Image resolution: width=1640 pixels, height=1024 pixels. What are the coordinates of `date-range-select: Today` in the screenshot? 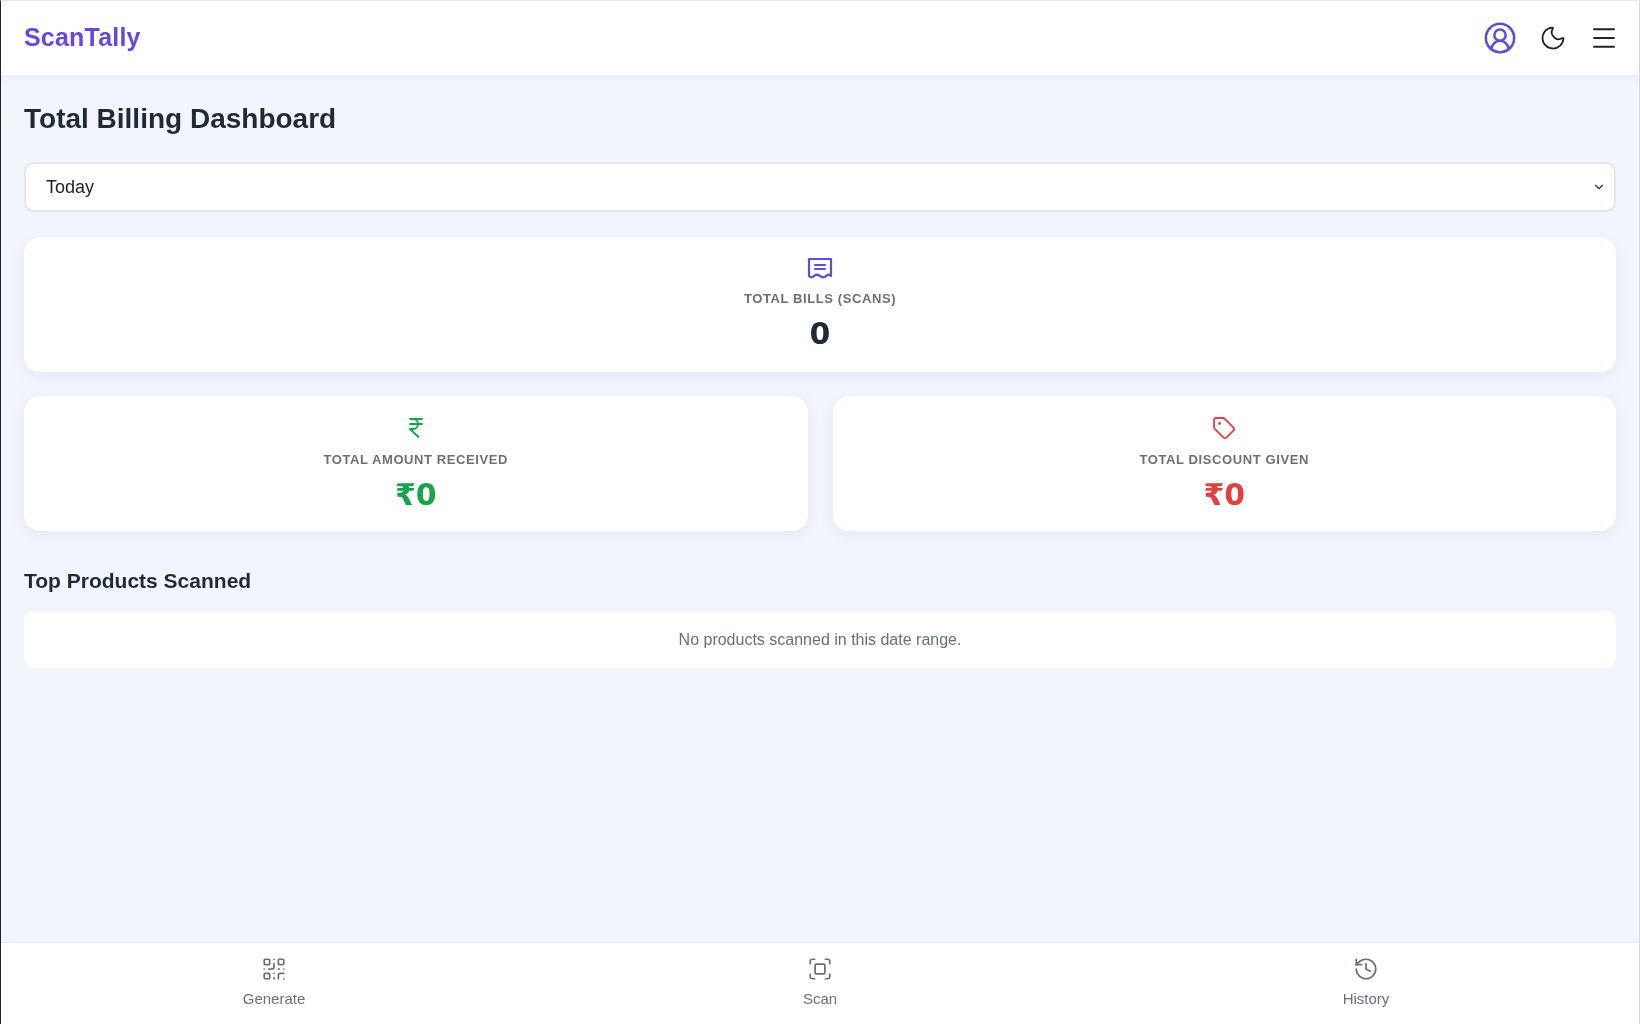 It's located at (820, 187).